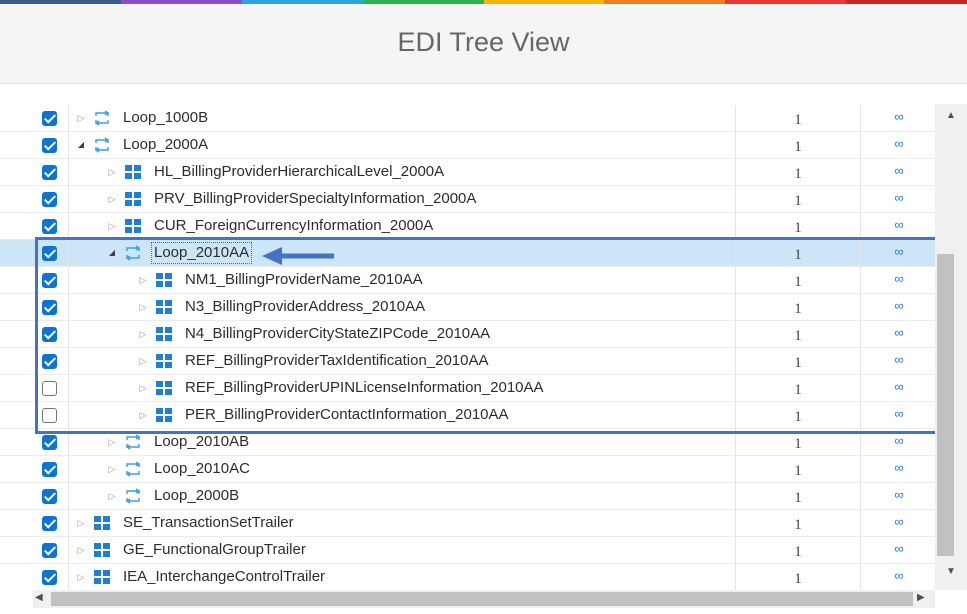 Image resolution: width=967 pixels, height=614 pixels. What do you see at coordinates (305, 306) in the screenshot?
I see `tree-node-label: N3_BillingProviderAddress_2010AA` at bounding box center [305, 306].